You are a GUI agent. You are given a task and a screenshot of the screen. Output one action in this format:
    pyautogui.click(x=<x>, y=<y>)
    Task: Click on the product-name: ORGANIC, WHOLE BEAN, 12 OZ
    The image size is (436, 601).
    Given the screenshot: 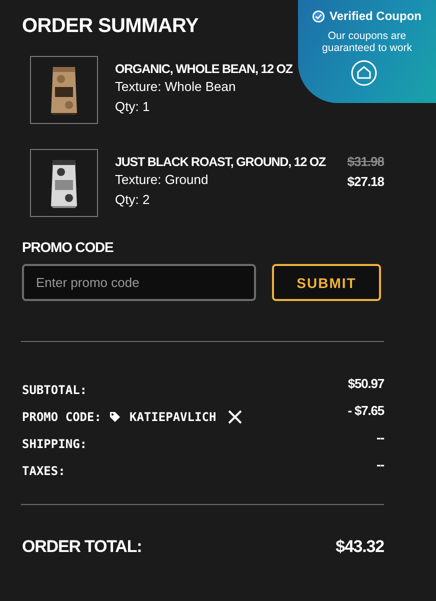 What is the action you would take?
    pyautogui.click(x=203, y=69)
    